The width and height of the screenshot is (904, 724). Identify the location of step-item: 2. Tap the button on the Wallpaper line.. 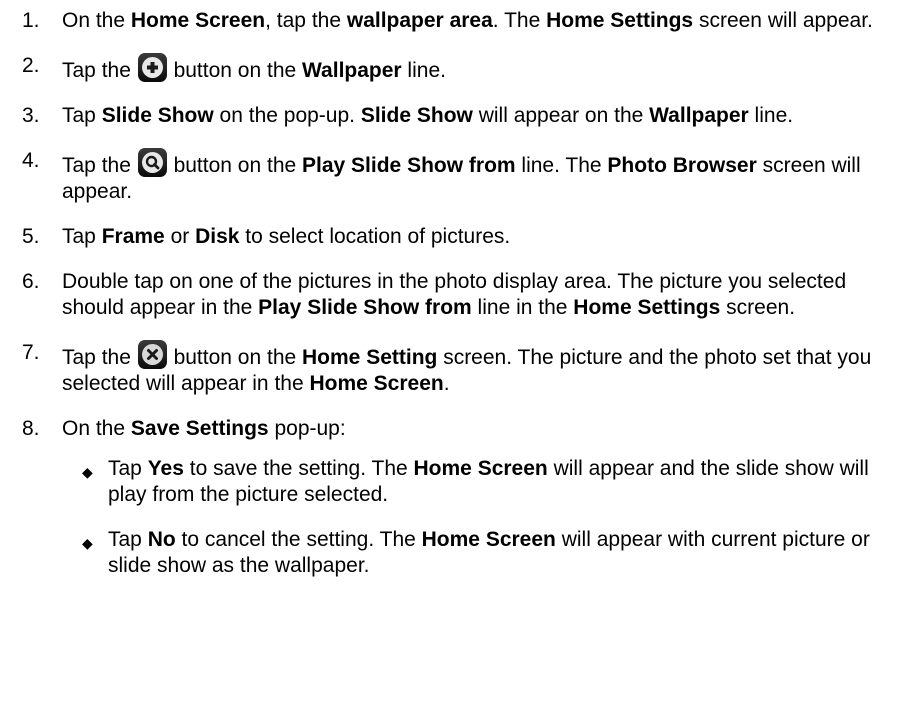
(448, 68).